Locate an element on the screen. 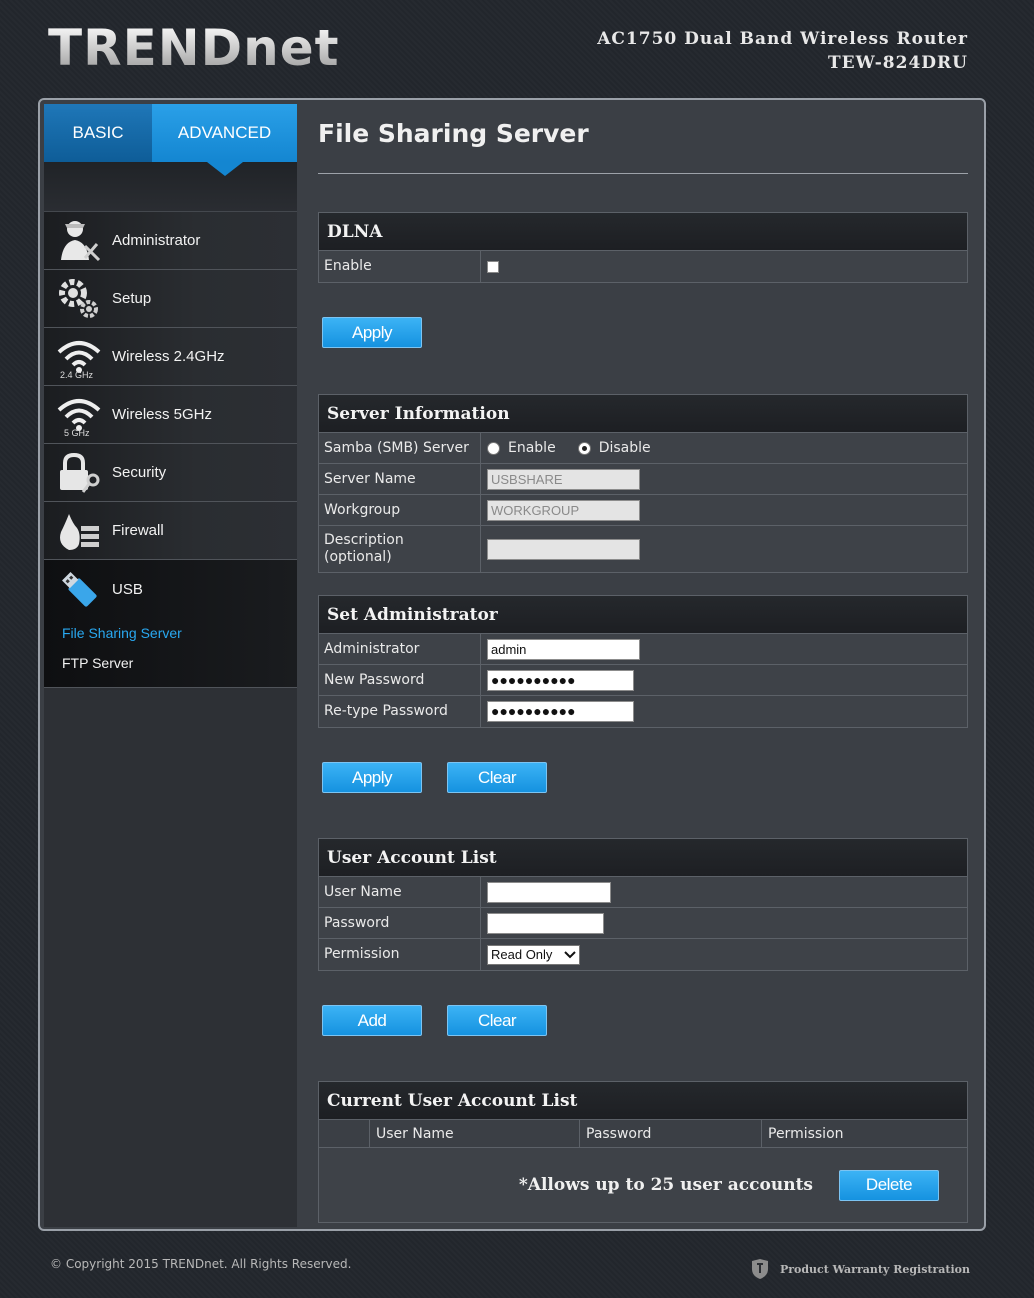  radio-label: Enable is located at coordinates (532, 448).